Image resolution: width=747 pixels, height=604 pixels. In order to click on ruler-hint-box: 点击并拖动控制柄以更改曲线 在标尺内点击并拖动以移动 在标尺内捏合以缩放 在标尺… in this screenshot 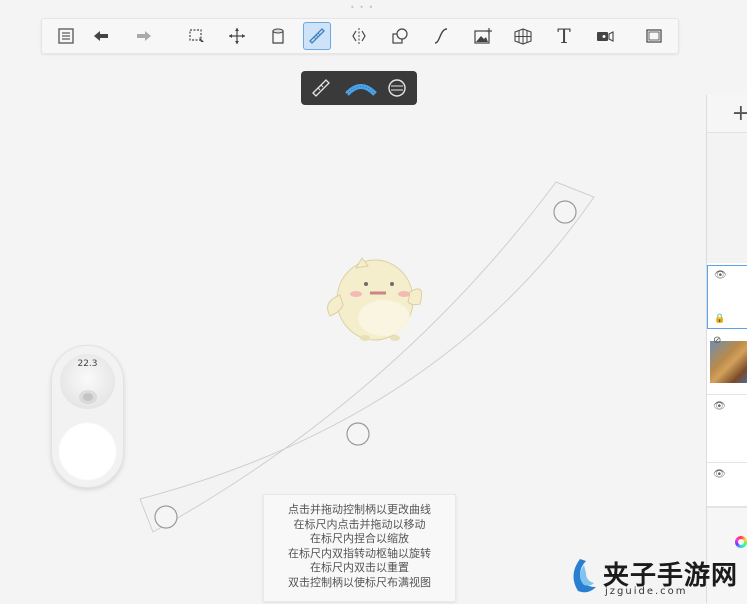, I will do `click(359, 548)`.